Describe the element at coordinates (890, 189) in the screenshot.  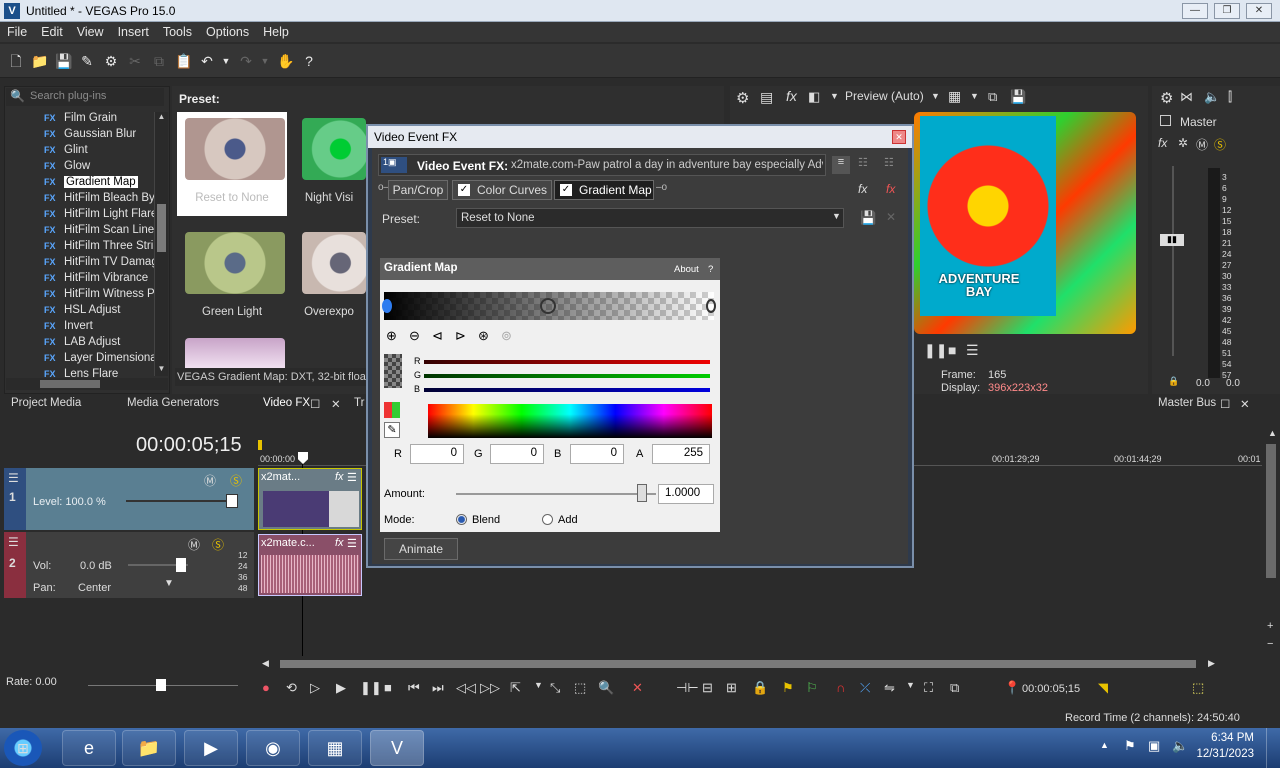
I see `remove-plugin-icon: fx` at that location.